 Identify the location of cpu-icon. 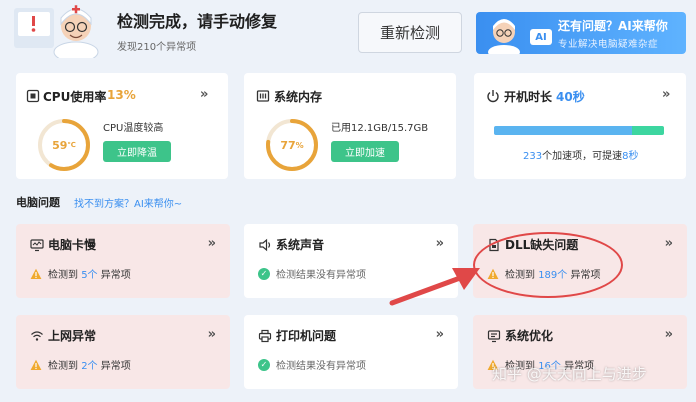
(33, 95).